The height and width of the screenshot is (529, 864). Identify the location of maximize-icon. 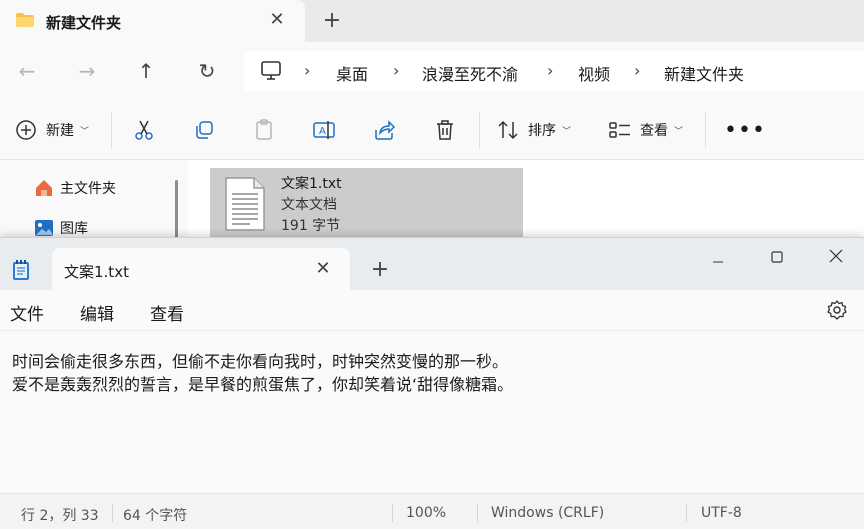
(777, 257).